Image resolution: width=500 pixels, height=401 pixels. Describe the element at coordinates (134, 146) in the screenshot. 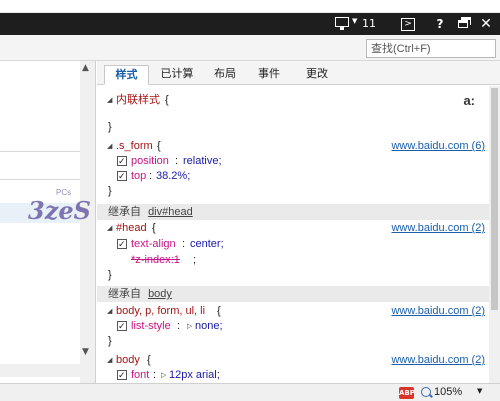

I see `rule-selector: .s_form` at that location.